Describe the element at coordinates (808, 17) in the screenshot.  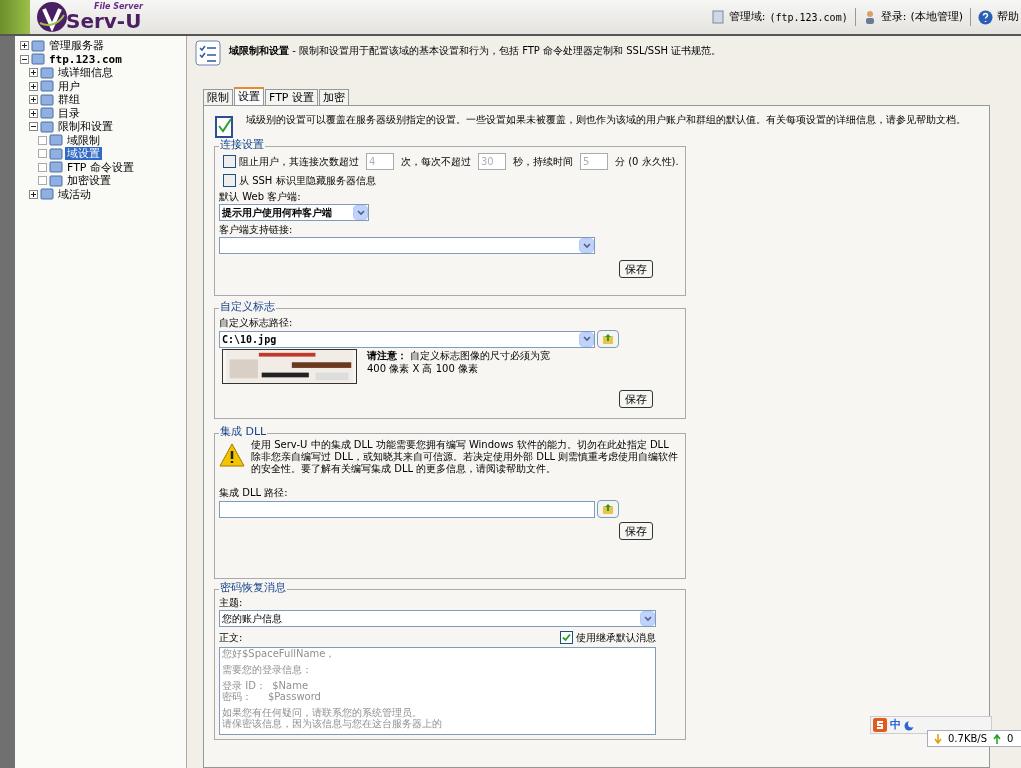
I see `domain-name: (ftp.123.com)` at that location.